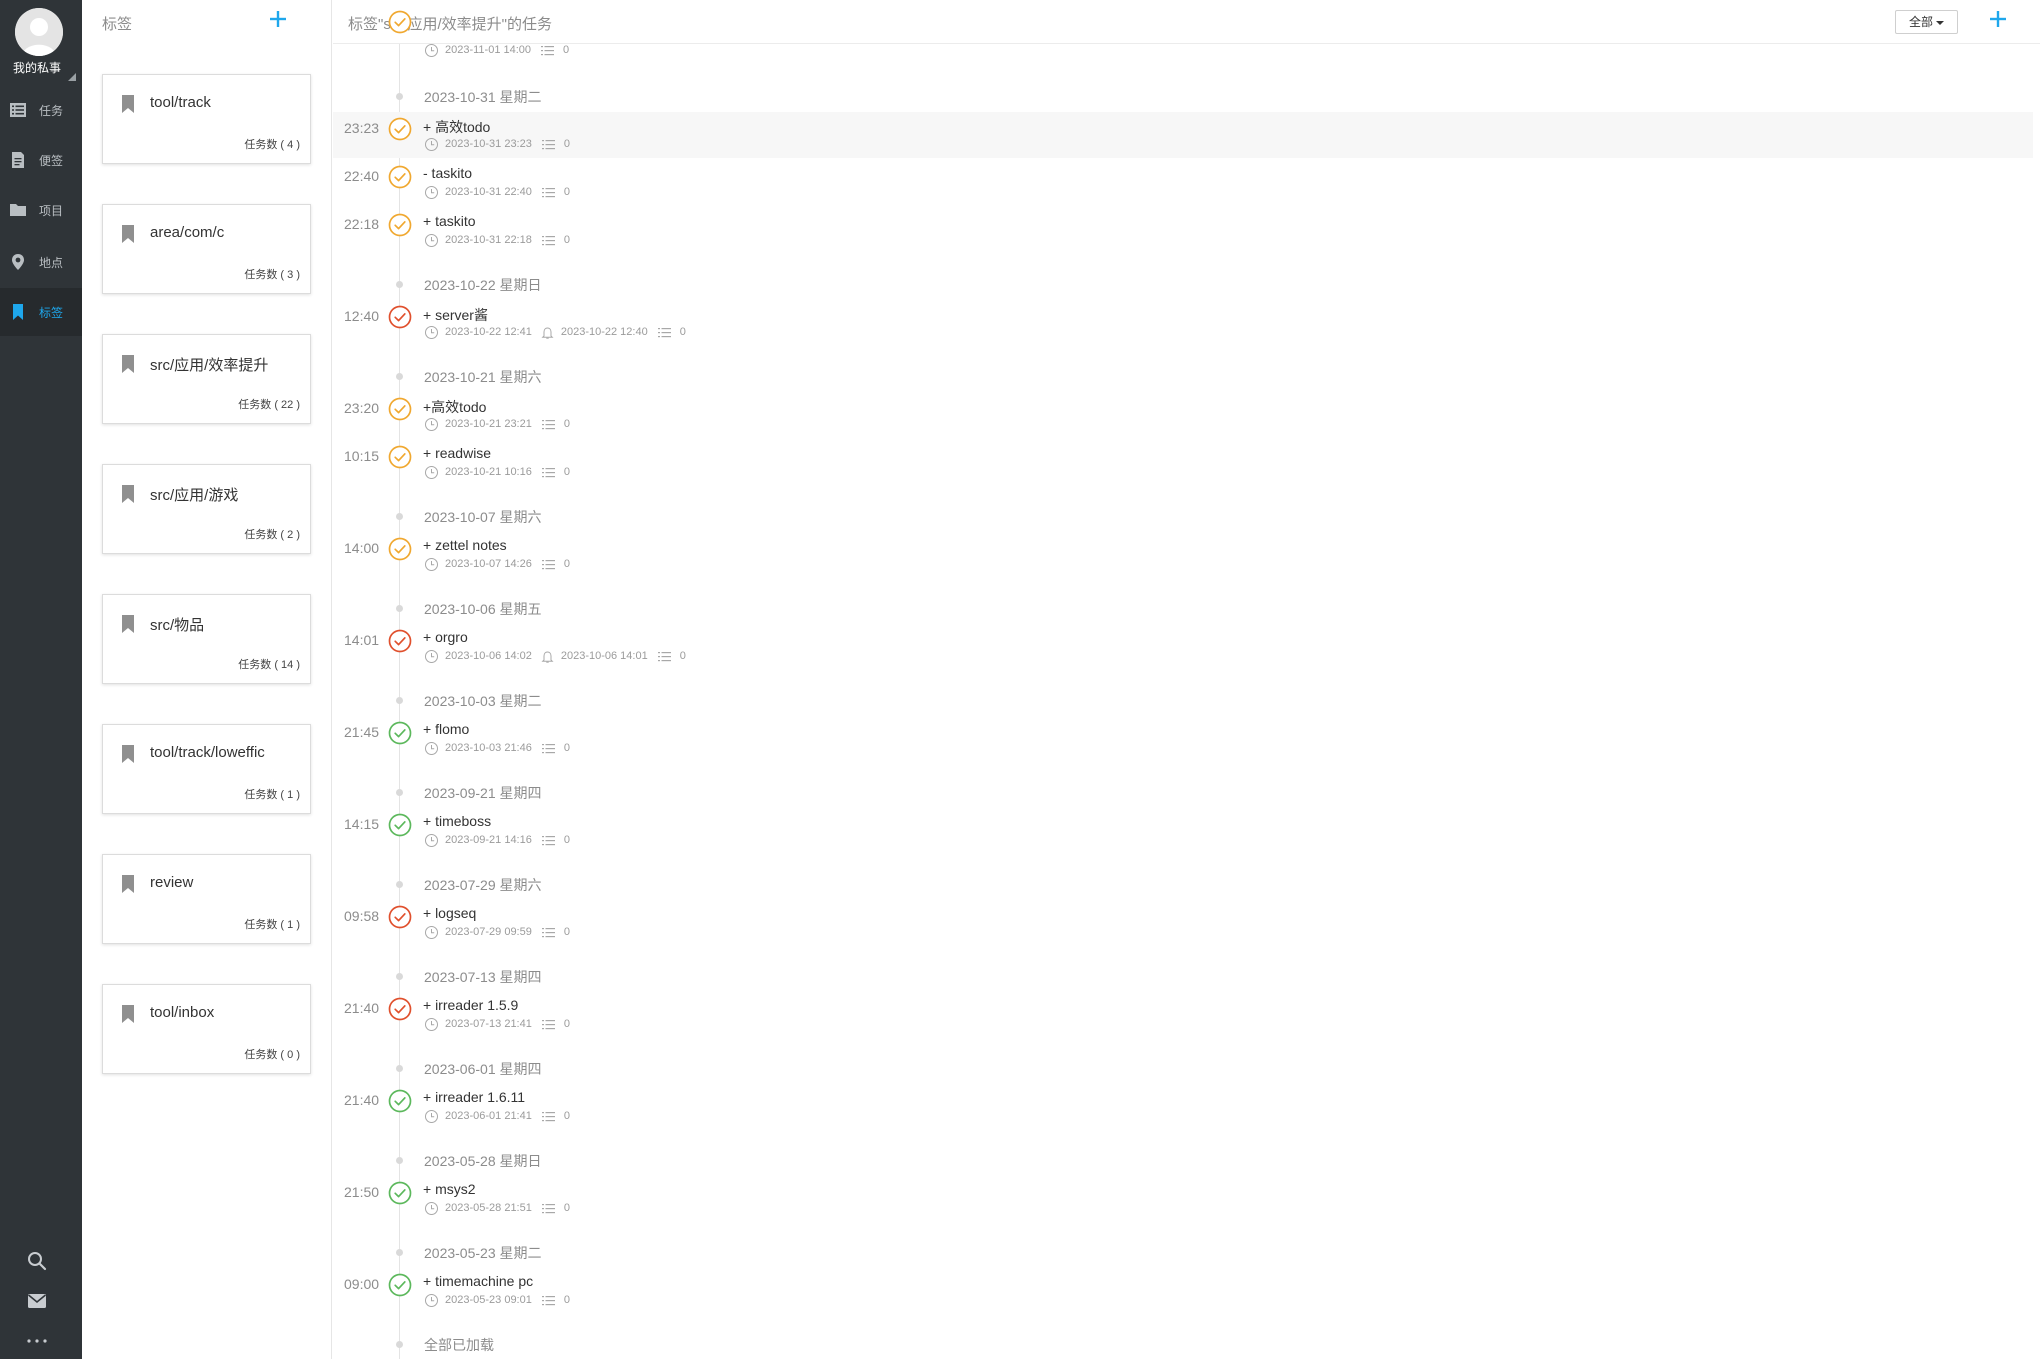 The width and height of the screenshot is (2040, 1359). I want to click on task-title: + flomo, so click(446, 729).